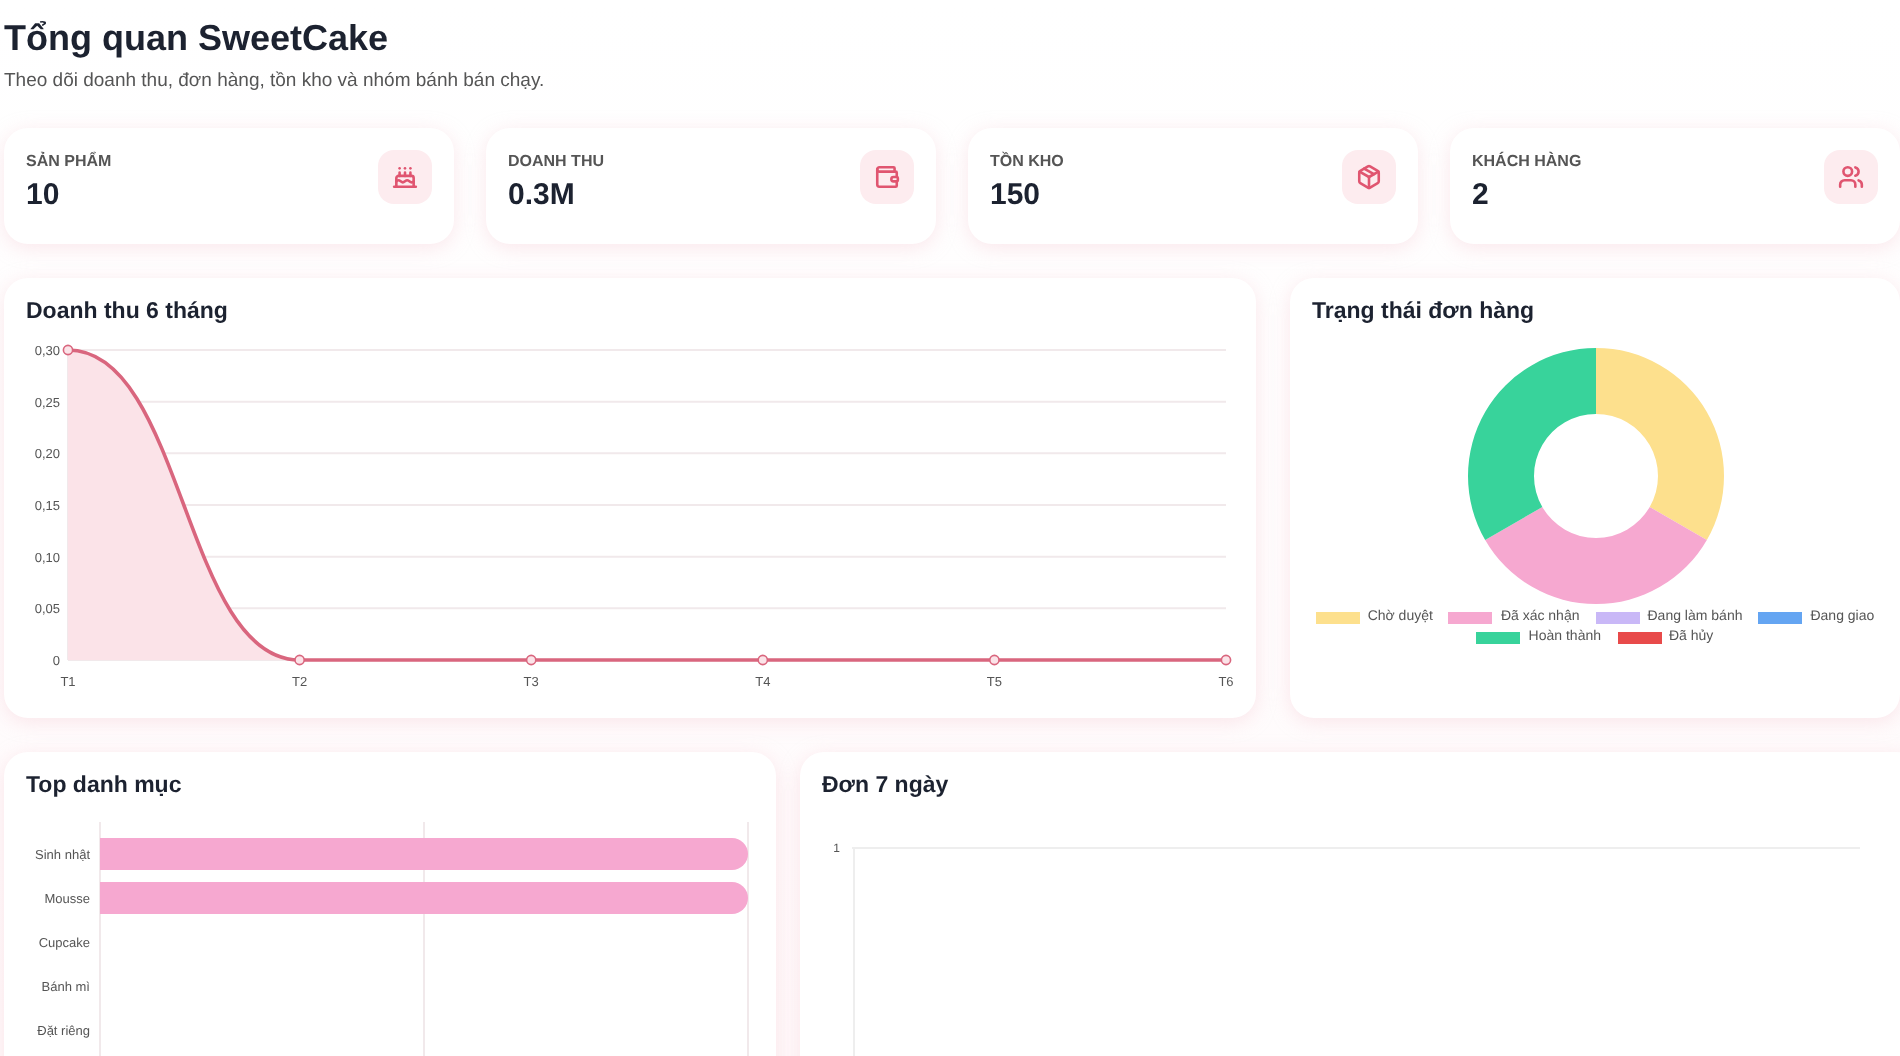  What do you see at coordinates (405, 177) in the screenshot?
I see `cake-icon` at bounding box center [405, 177].